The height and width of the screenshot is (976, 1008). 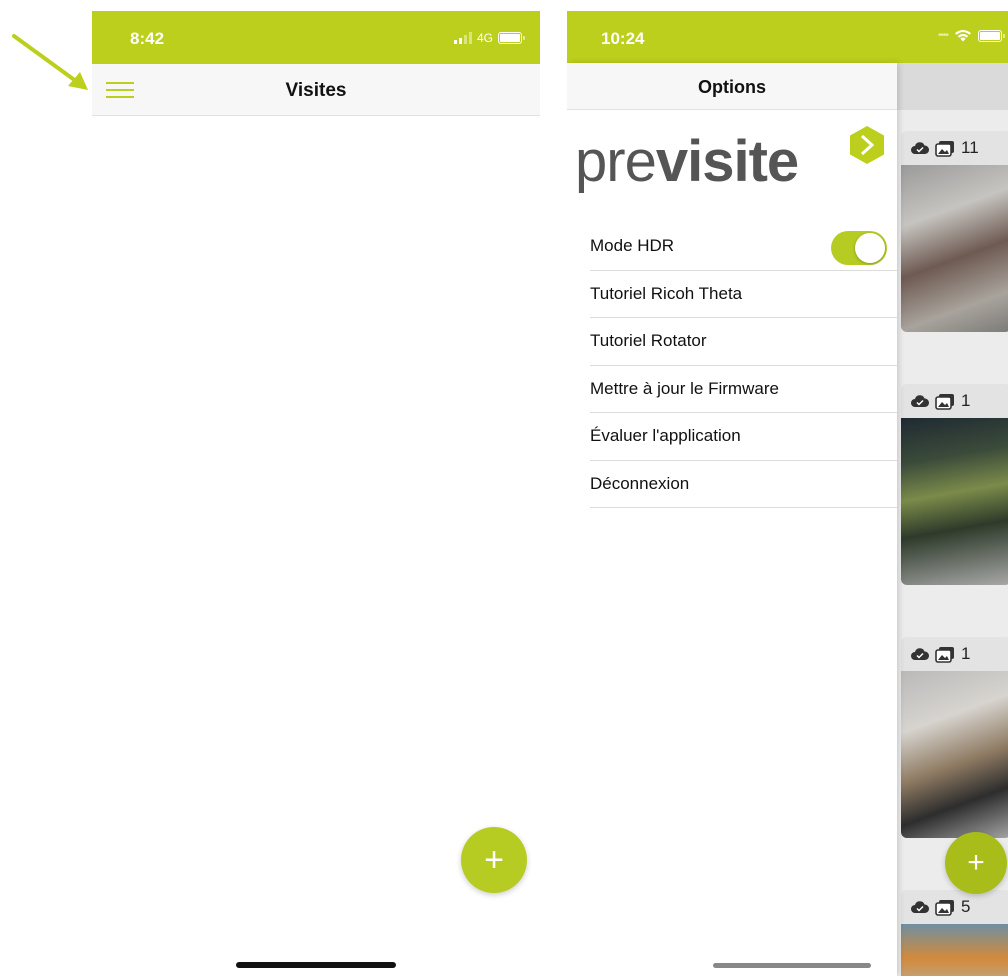 I want to click on menu-item-logout: Déconnexion, so click(x=743, y=484).